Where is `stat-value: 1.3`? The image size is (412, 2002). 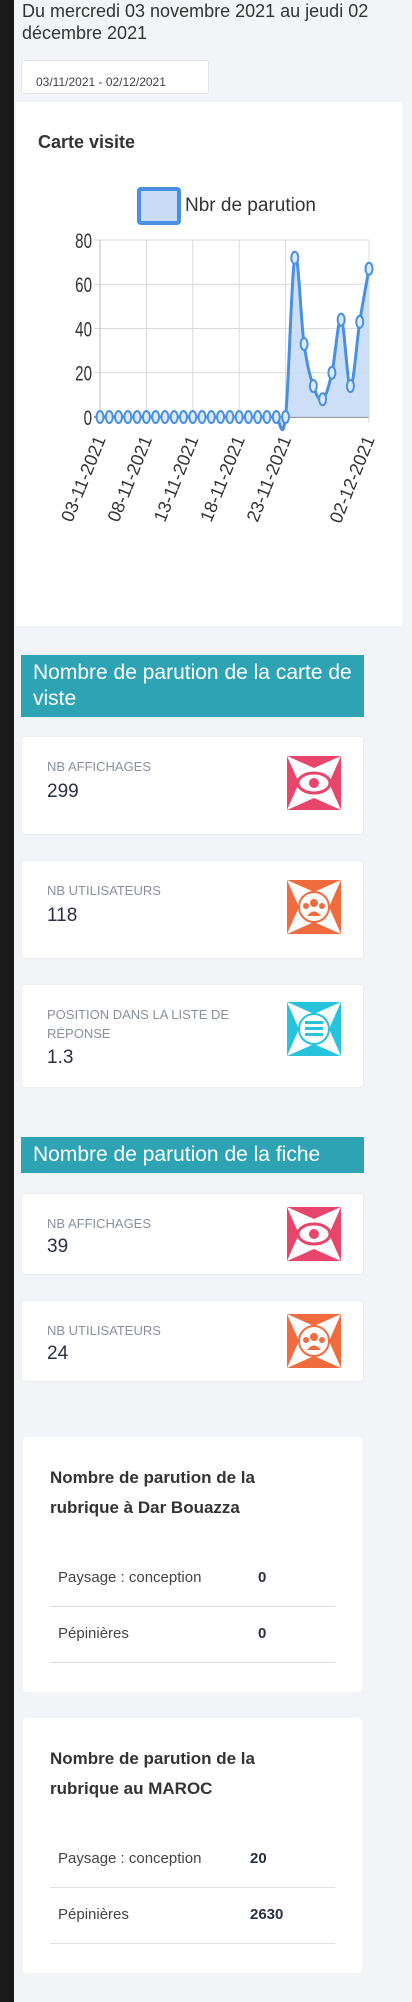 stat-value: 1.3 is located at coordinates (60, 1057).